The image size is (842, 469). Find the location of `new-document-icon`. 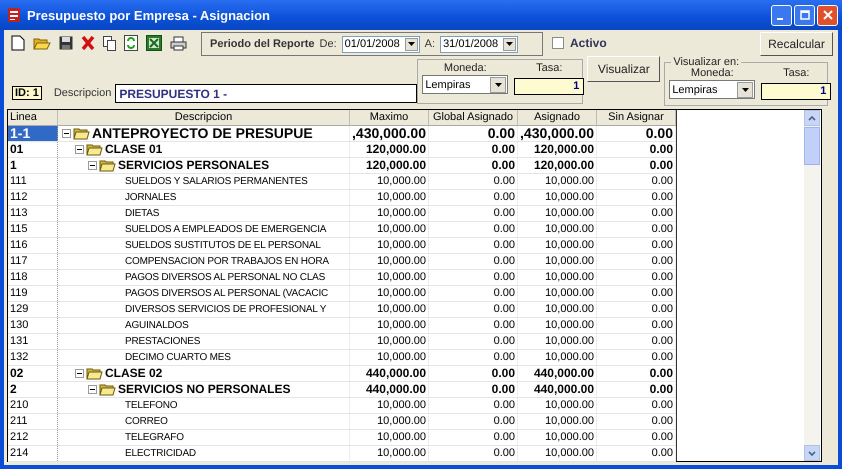

new-document-icon is located at coordinates (18, 43).